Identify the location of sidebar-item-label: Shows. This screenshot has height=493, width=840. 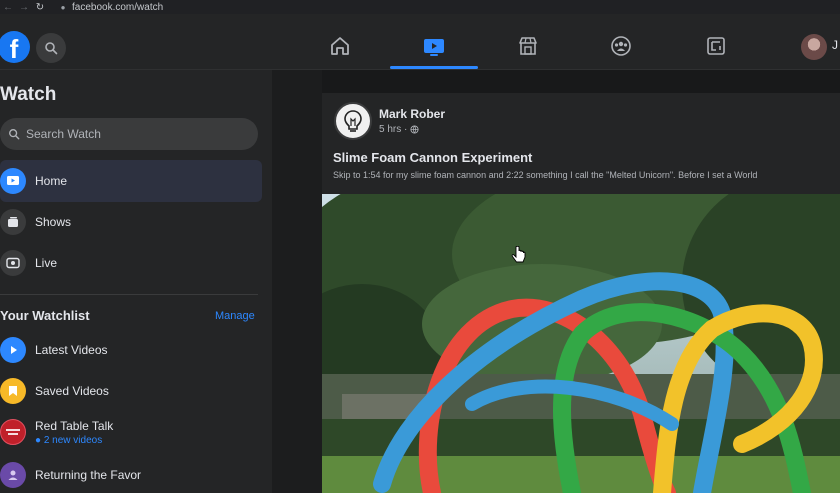
(53, 222).